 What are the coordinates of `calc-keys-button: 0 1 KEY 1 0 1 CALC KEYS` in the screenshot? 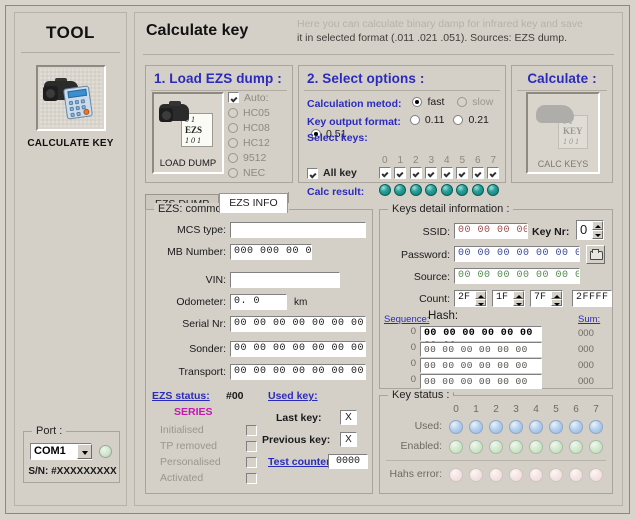 It's located at (563, 133).